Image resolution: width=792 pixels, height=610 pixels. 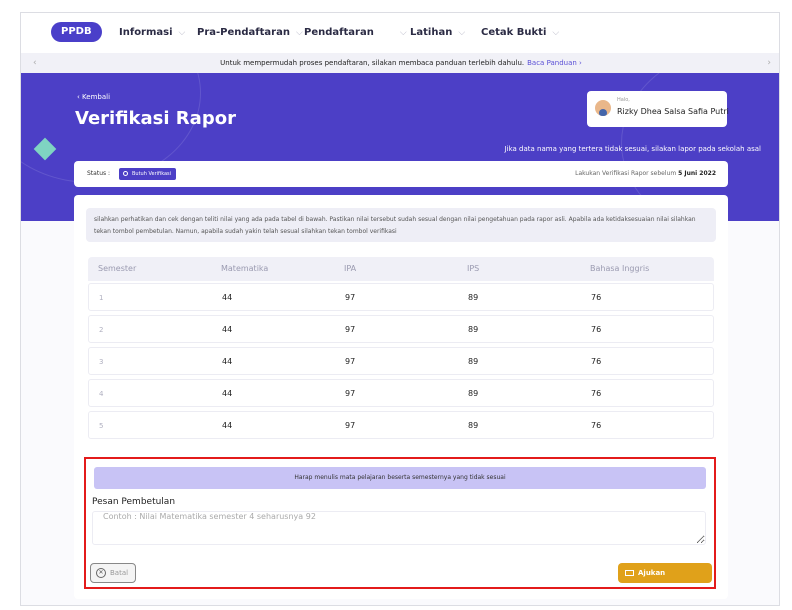 I want to click on page-title: Verifikasi Rapor, so click(x=155, y=118).